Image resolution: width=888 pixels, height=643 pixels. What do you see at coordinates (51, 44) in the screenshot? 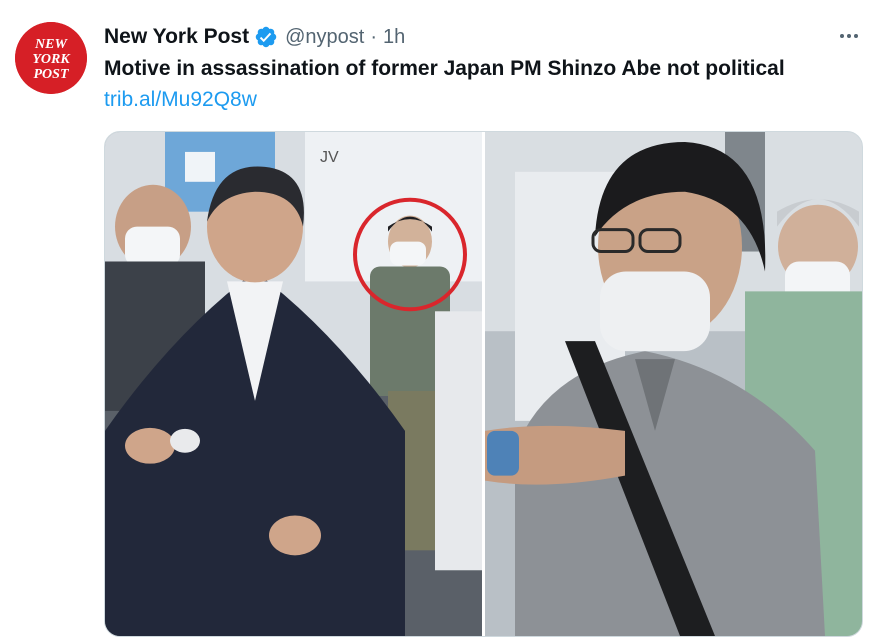
I see `svg-text: NEW` at bounding box center [51, 44].